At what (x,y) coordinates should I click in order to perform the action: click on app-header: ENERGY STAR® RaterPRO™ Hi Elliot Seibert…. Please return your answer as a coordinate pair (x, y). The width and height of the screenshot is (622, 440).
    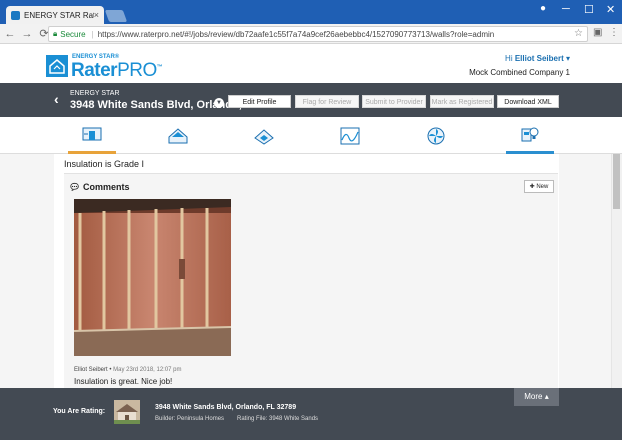
    Looking at the image, I should click on (311, 64).